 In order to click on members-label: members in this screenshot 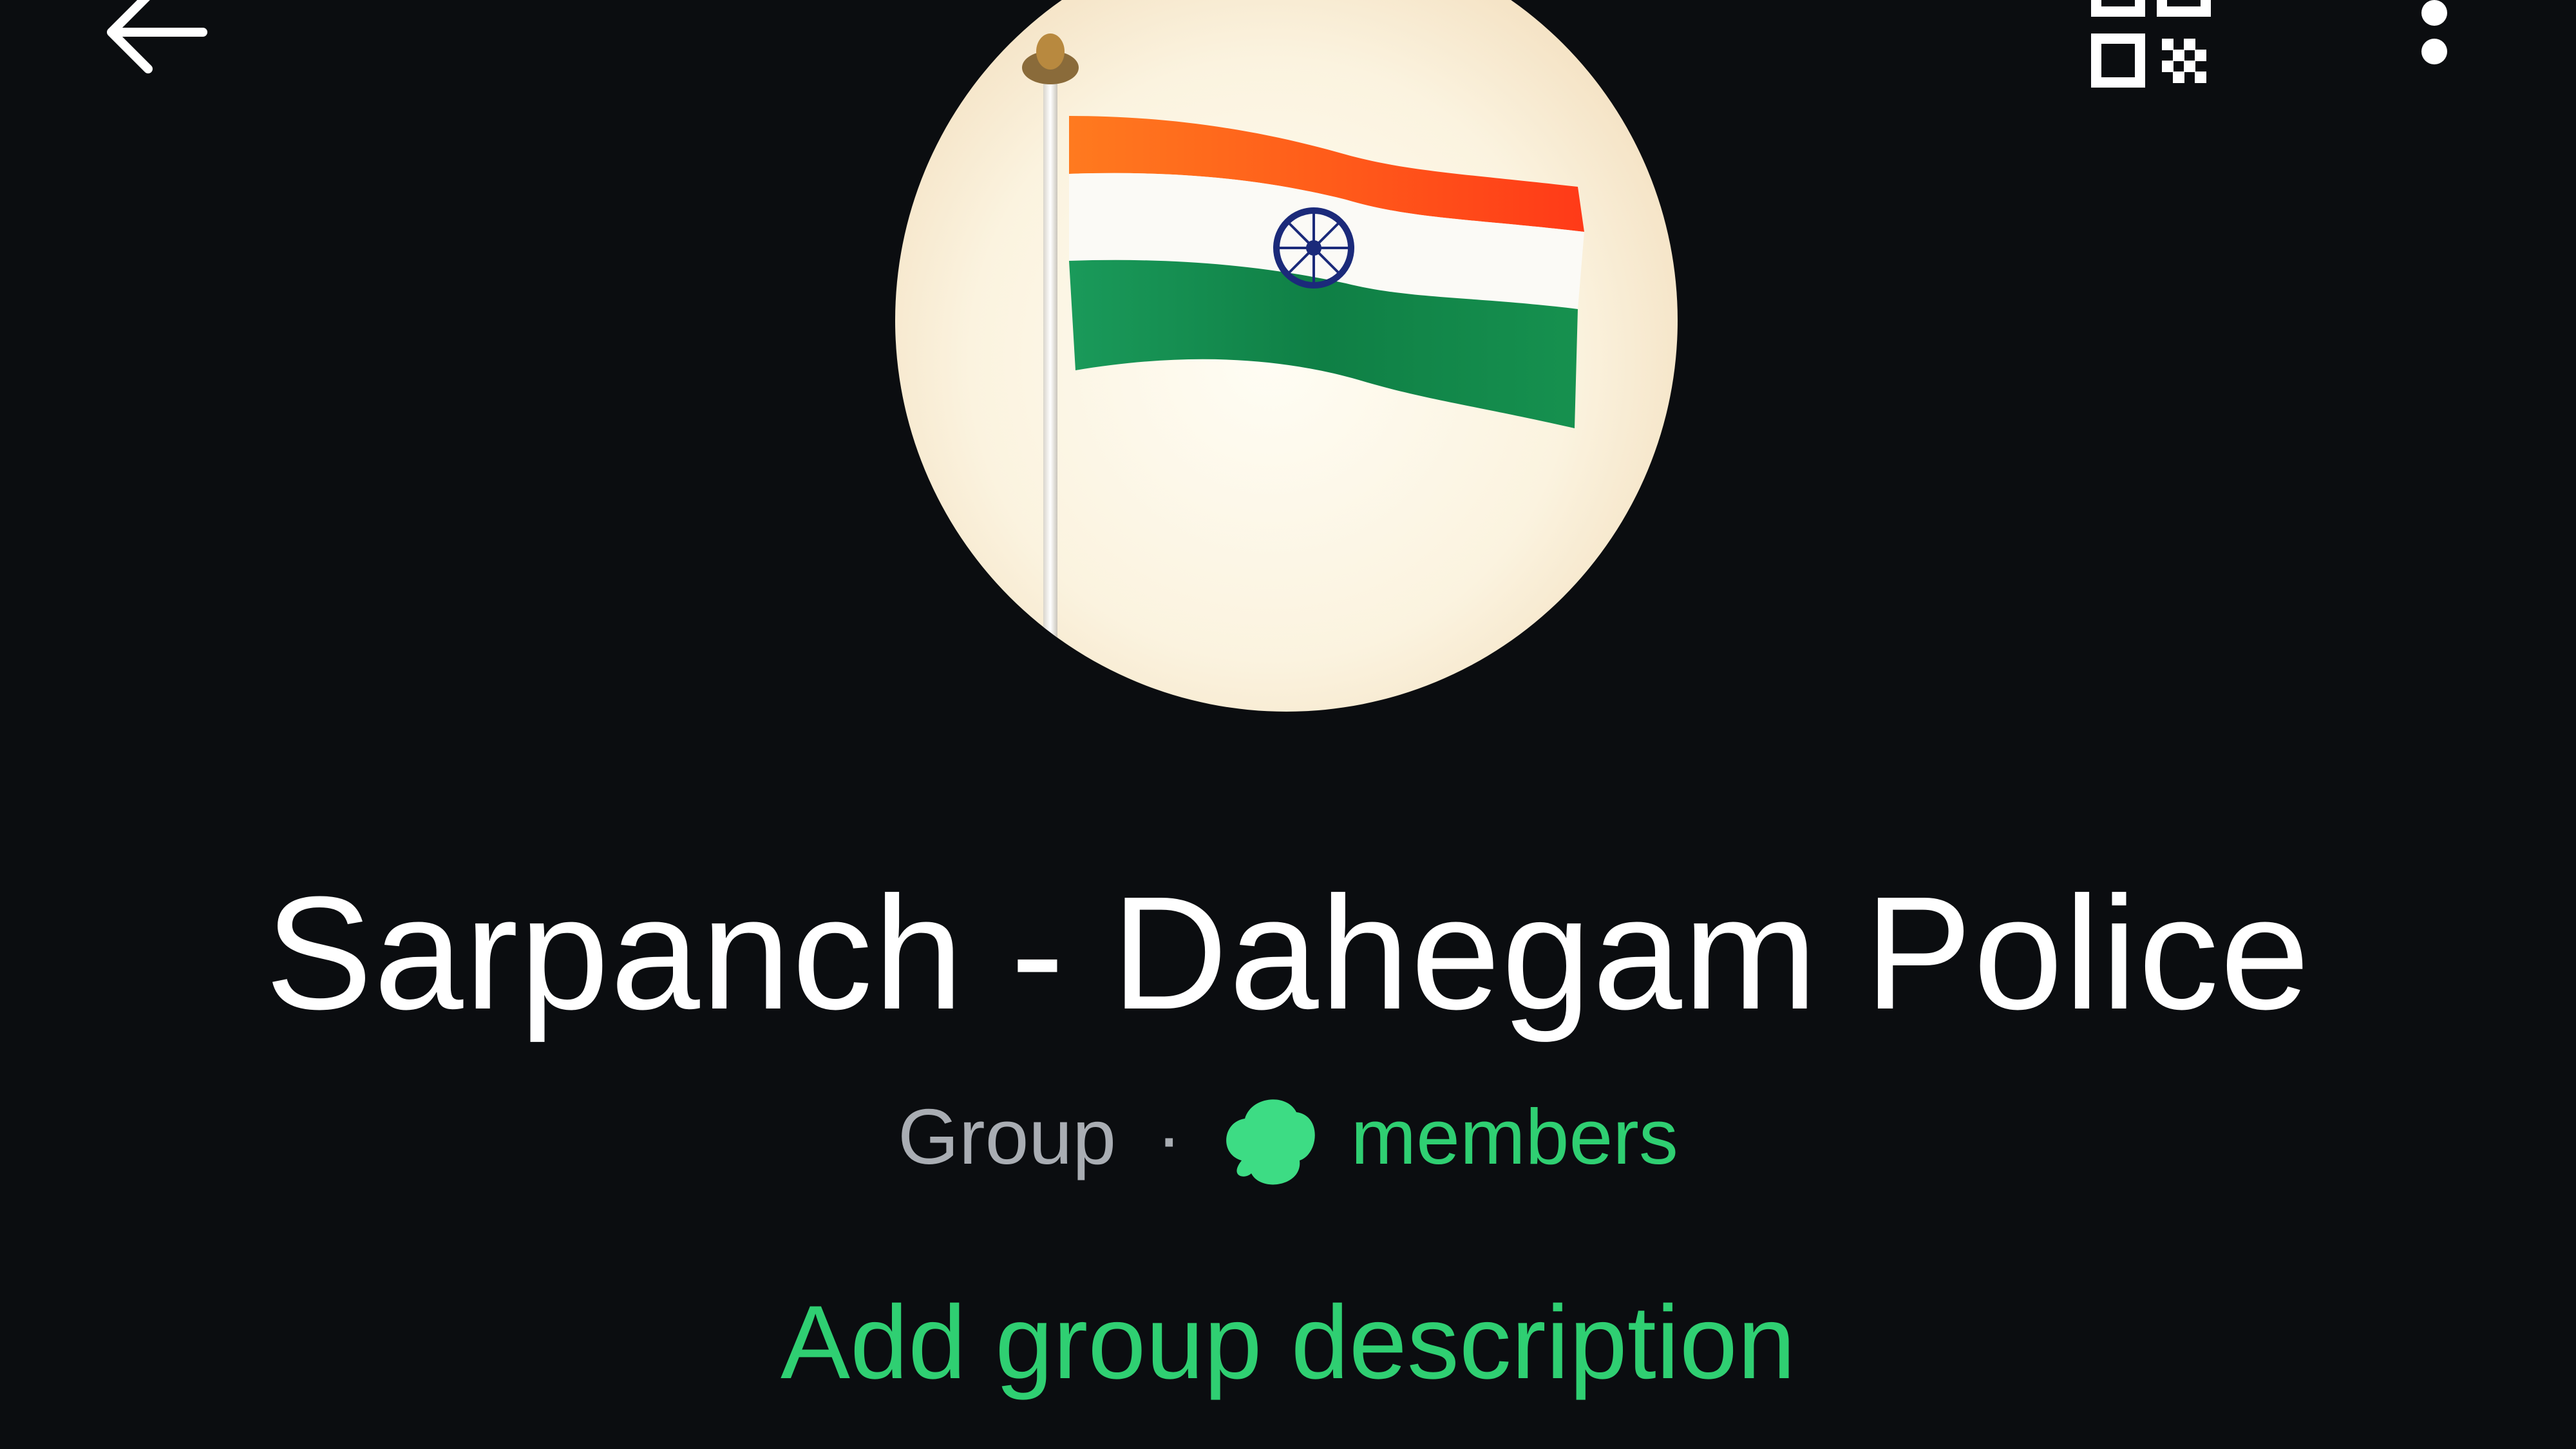, I will do `click(1514, 1136)`.